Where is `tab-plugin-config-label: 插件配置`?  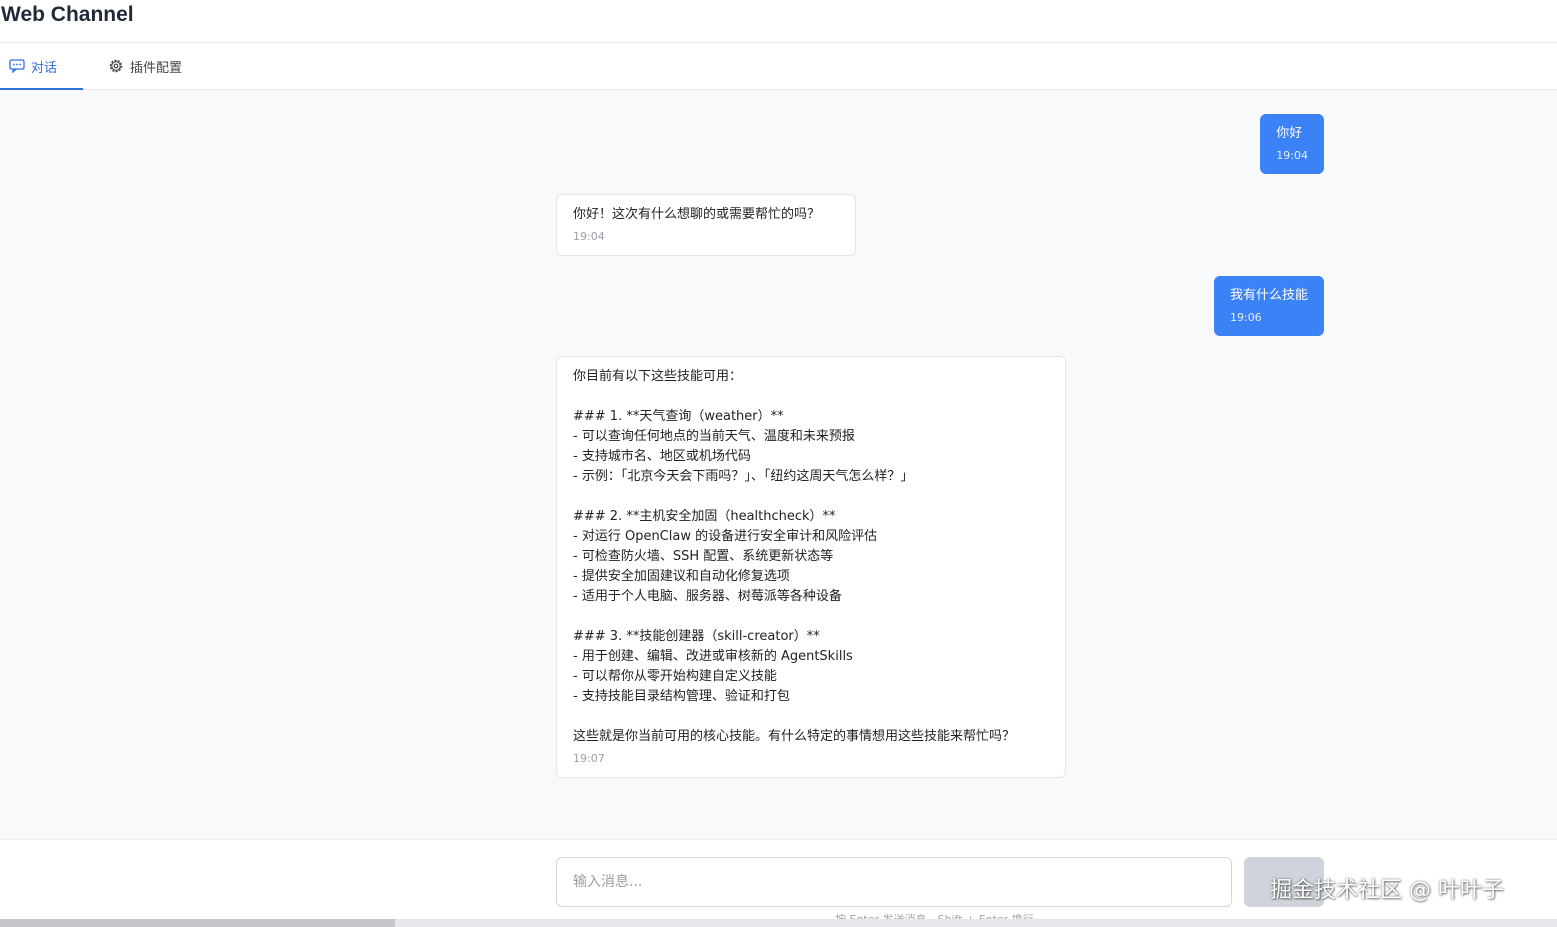
tab-plugin-config-label: 插件配置 is located at coordinates (156, 68).